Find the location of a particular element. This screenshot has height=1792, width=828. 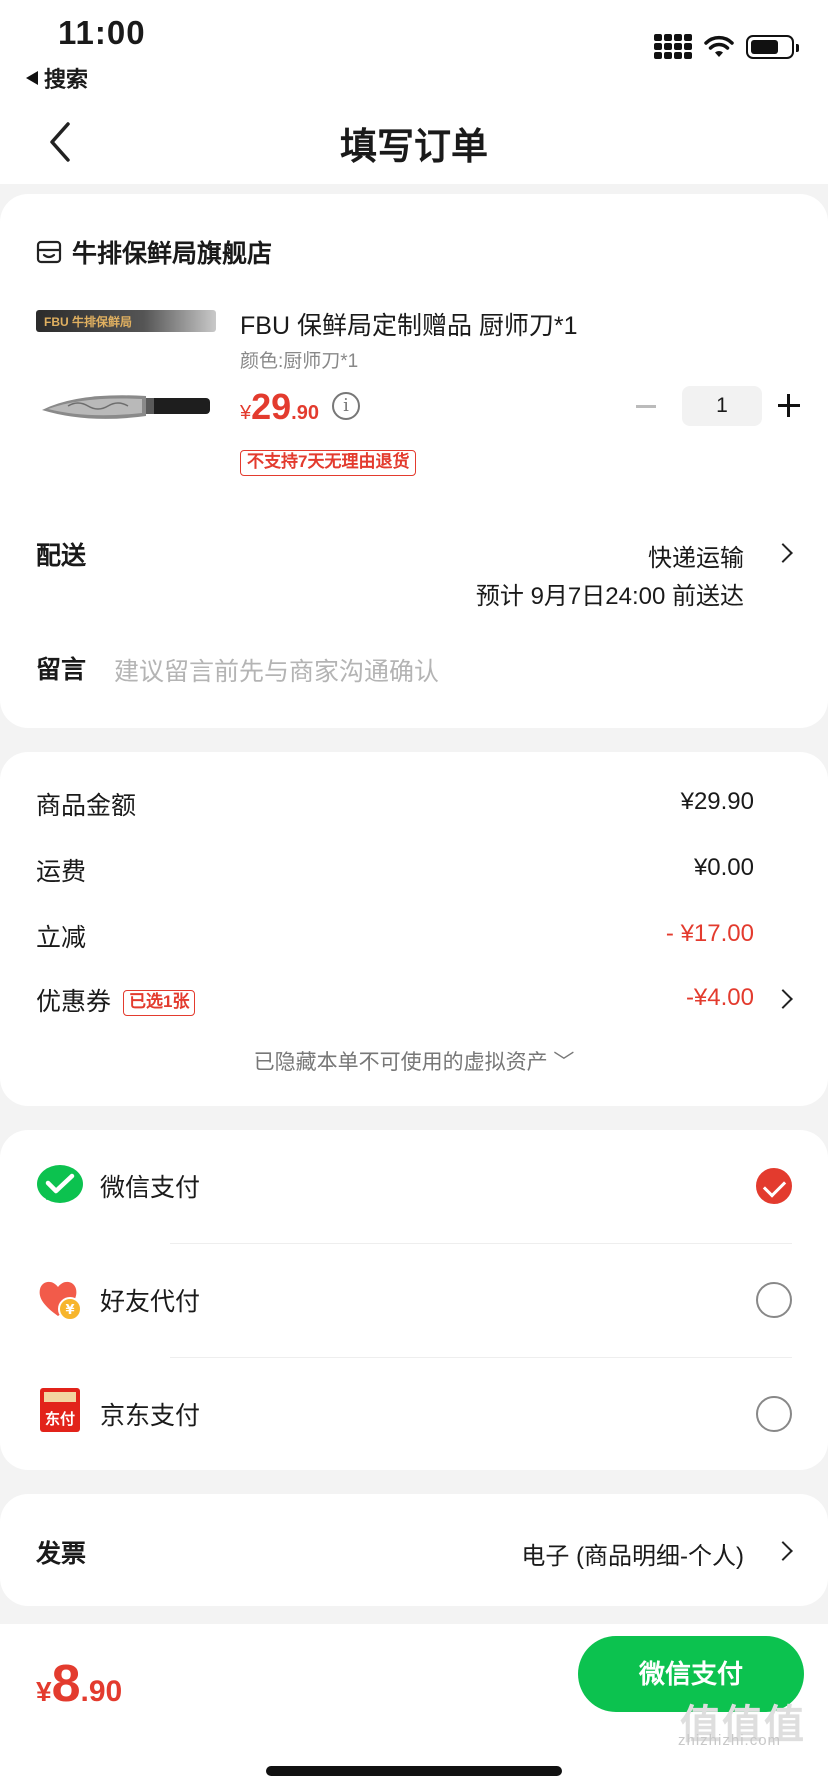

page-title: 填写订单 is located at coordinates (414, 146).